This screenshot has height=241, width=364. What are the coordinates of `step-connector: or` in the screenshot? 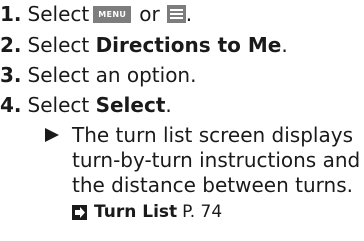 It's located at (149, 14).